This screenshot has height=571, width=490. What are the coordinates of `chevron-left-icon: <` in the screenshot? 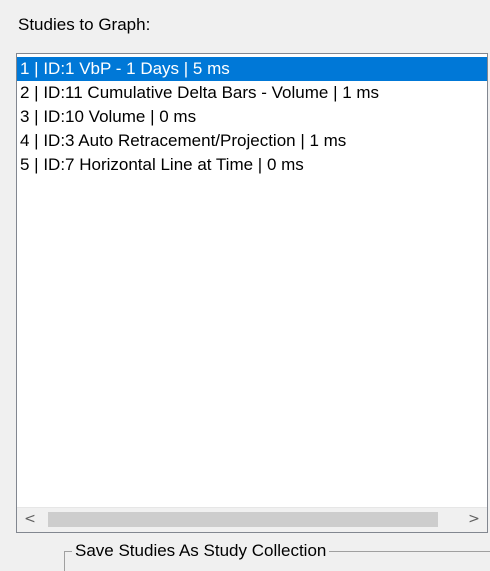 It's located at (30, 519).